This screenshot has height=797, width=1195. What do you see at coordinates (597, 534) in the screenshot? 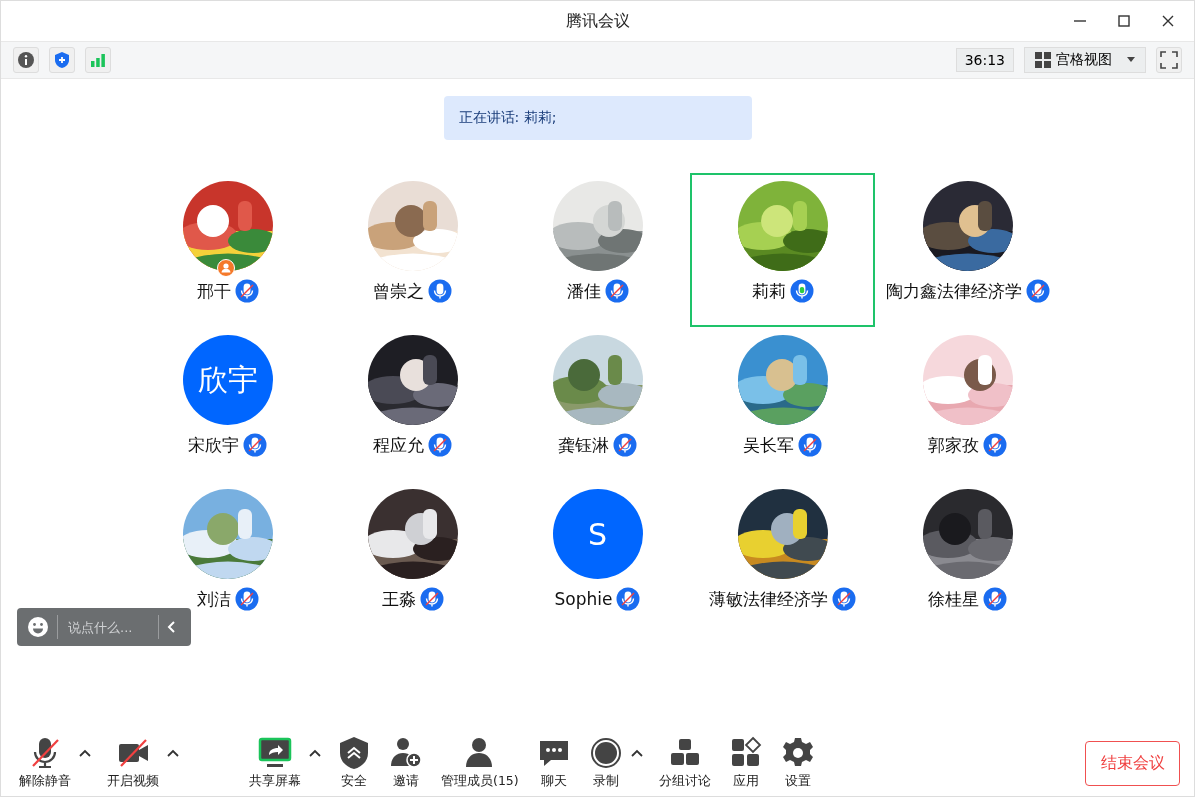
I see `avatar: S` at bounding box center [597, 534].